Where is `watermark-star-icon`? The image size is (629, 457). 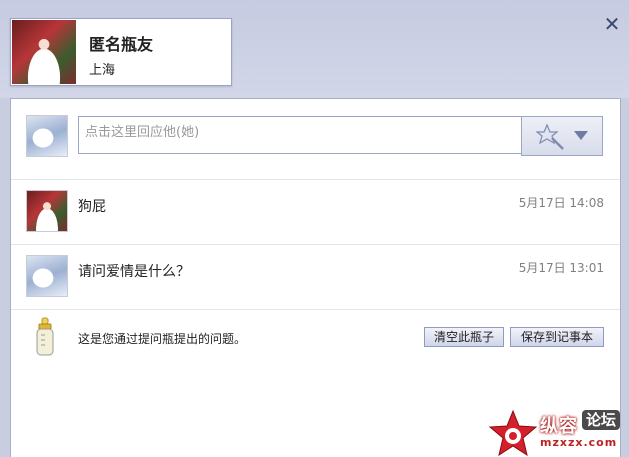 watermark-star-icon is located at coordinates (513, 433).